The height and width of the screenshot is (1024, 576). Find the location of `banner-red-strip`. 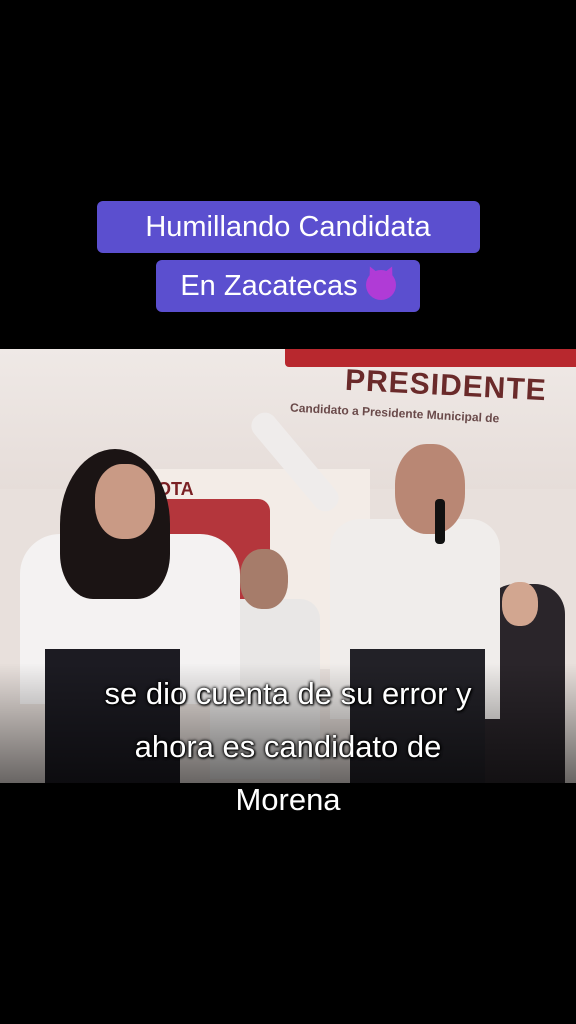

banner-red-strip is located at coordinates (430, 358).